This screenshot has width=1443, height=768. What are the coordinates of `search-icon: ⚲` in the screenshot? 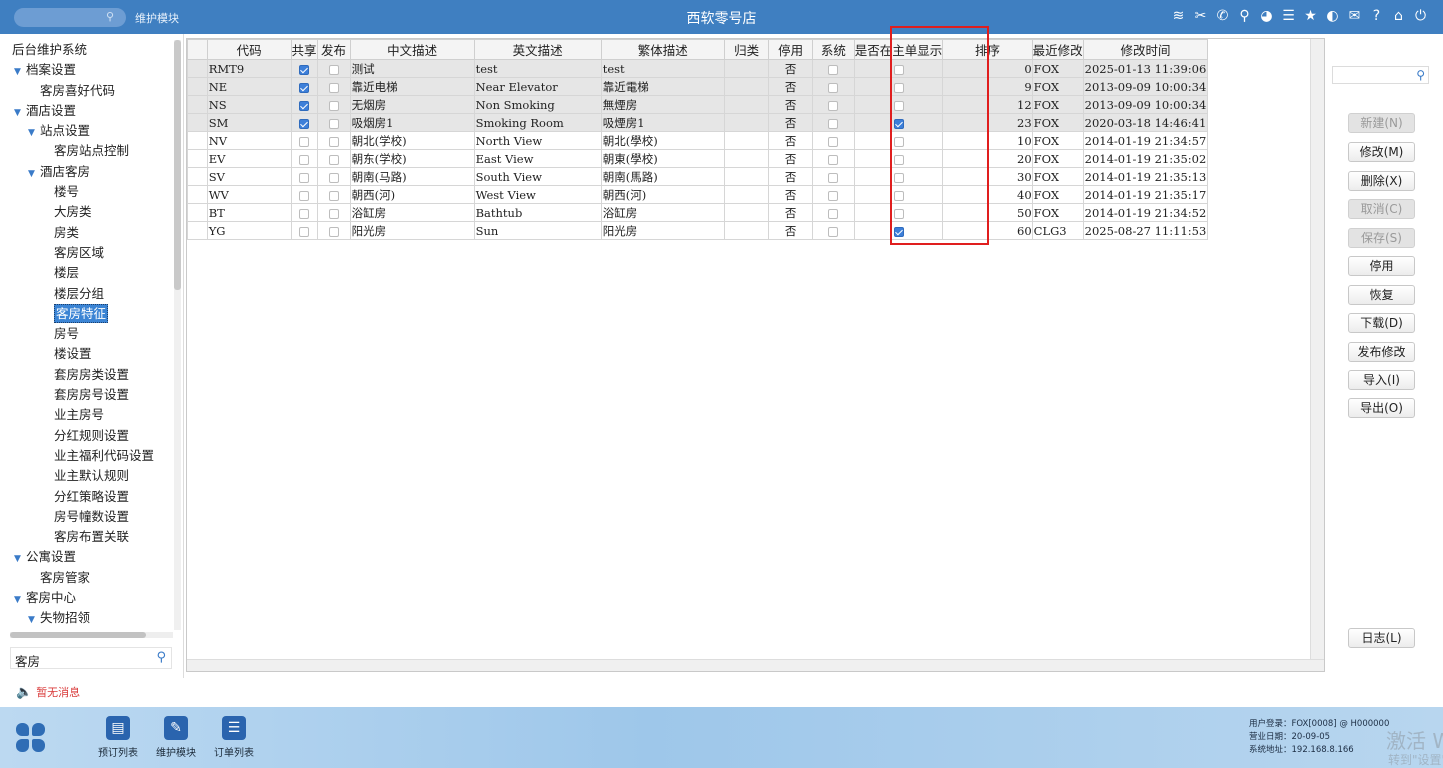 It's located at (110, 16).